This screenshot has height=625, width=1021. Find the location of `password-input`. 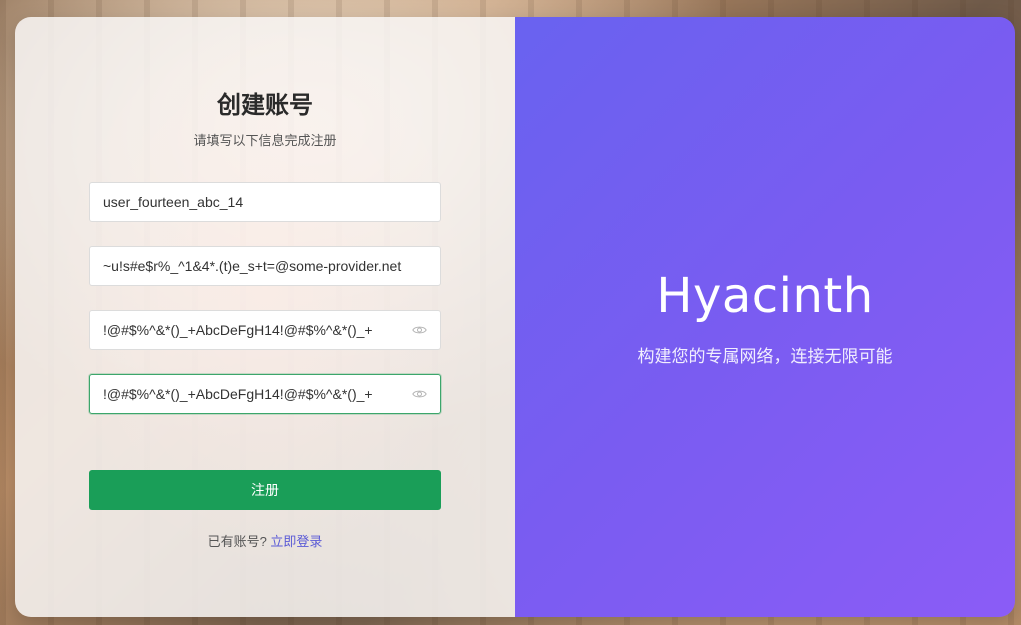

password-input is located at coordinates (253, 330).